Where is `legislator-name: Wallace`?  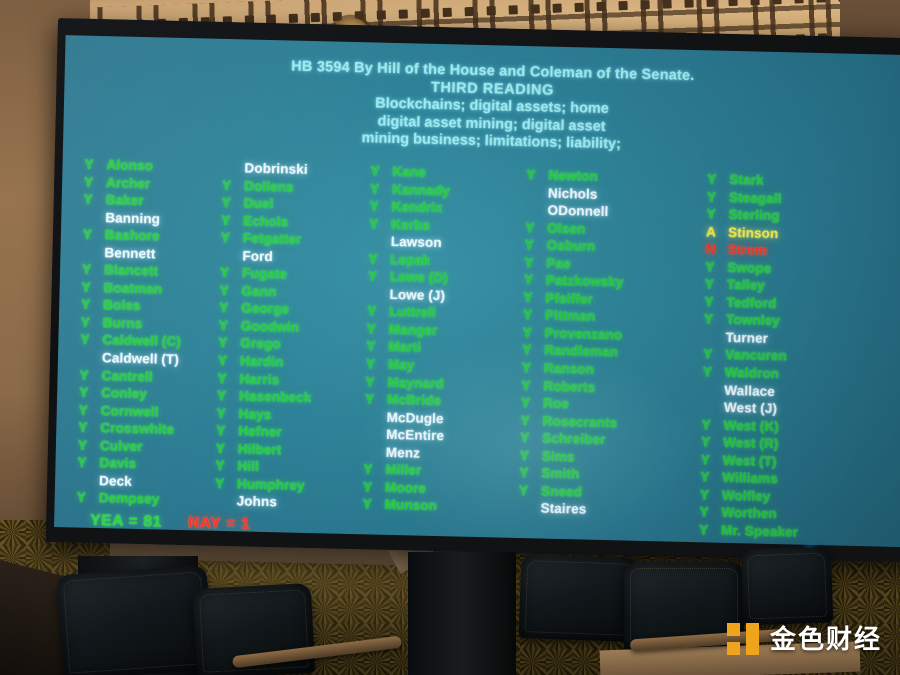 legislator-name: Wallace is located at coordinates (750, 390).